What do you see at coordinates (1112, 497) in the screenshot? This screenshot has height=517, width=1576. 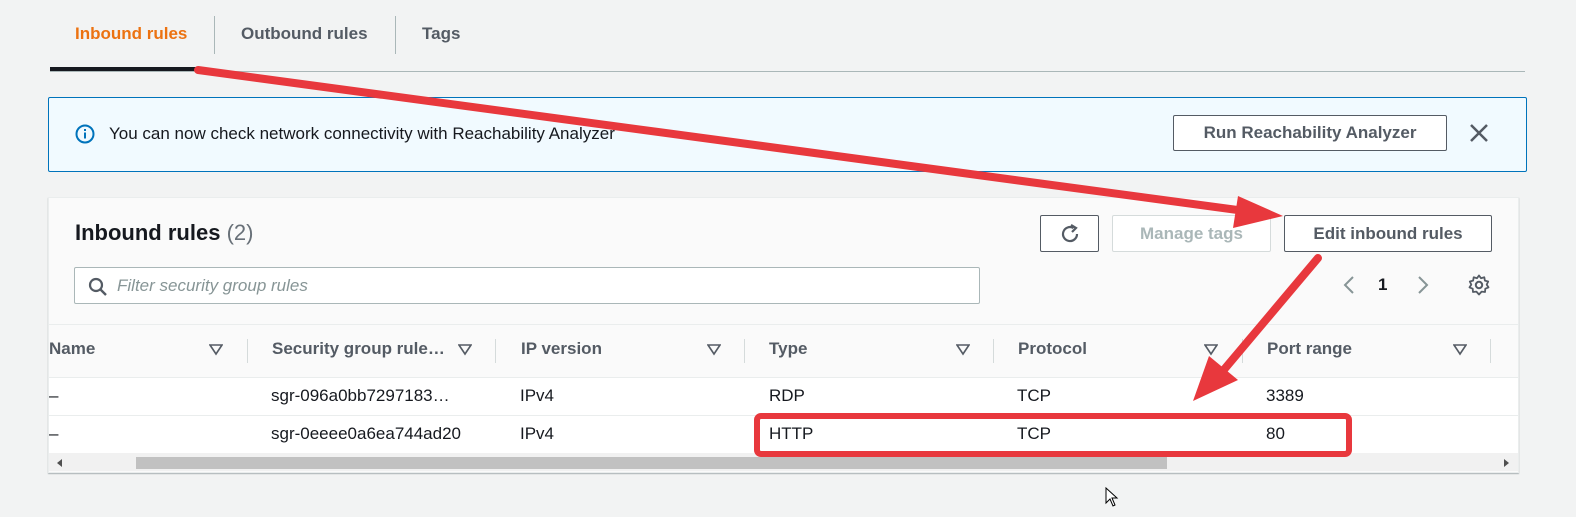 I see `mouse-cursor-icon` at bounding box center [1112, 497].